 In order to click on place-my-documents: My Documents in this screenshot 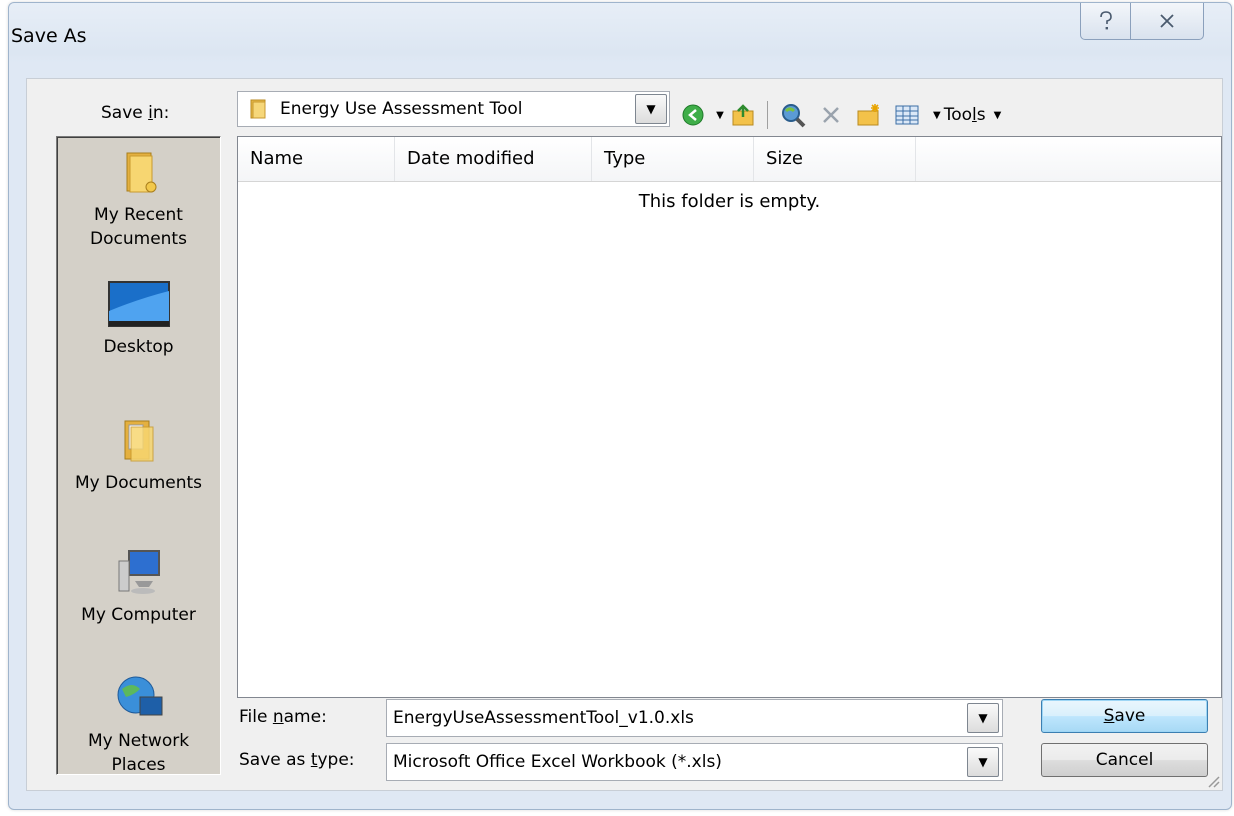, I will do `click(138, 456)`.